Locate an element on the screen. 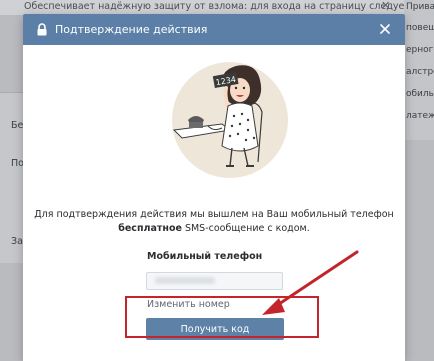  background-sidebar-item: алстро is located at coordinates (420, 72).